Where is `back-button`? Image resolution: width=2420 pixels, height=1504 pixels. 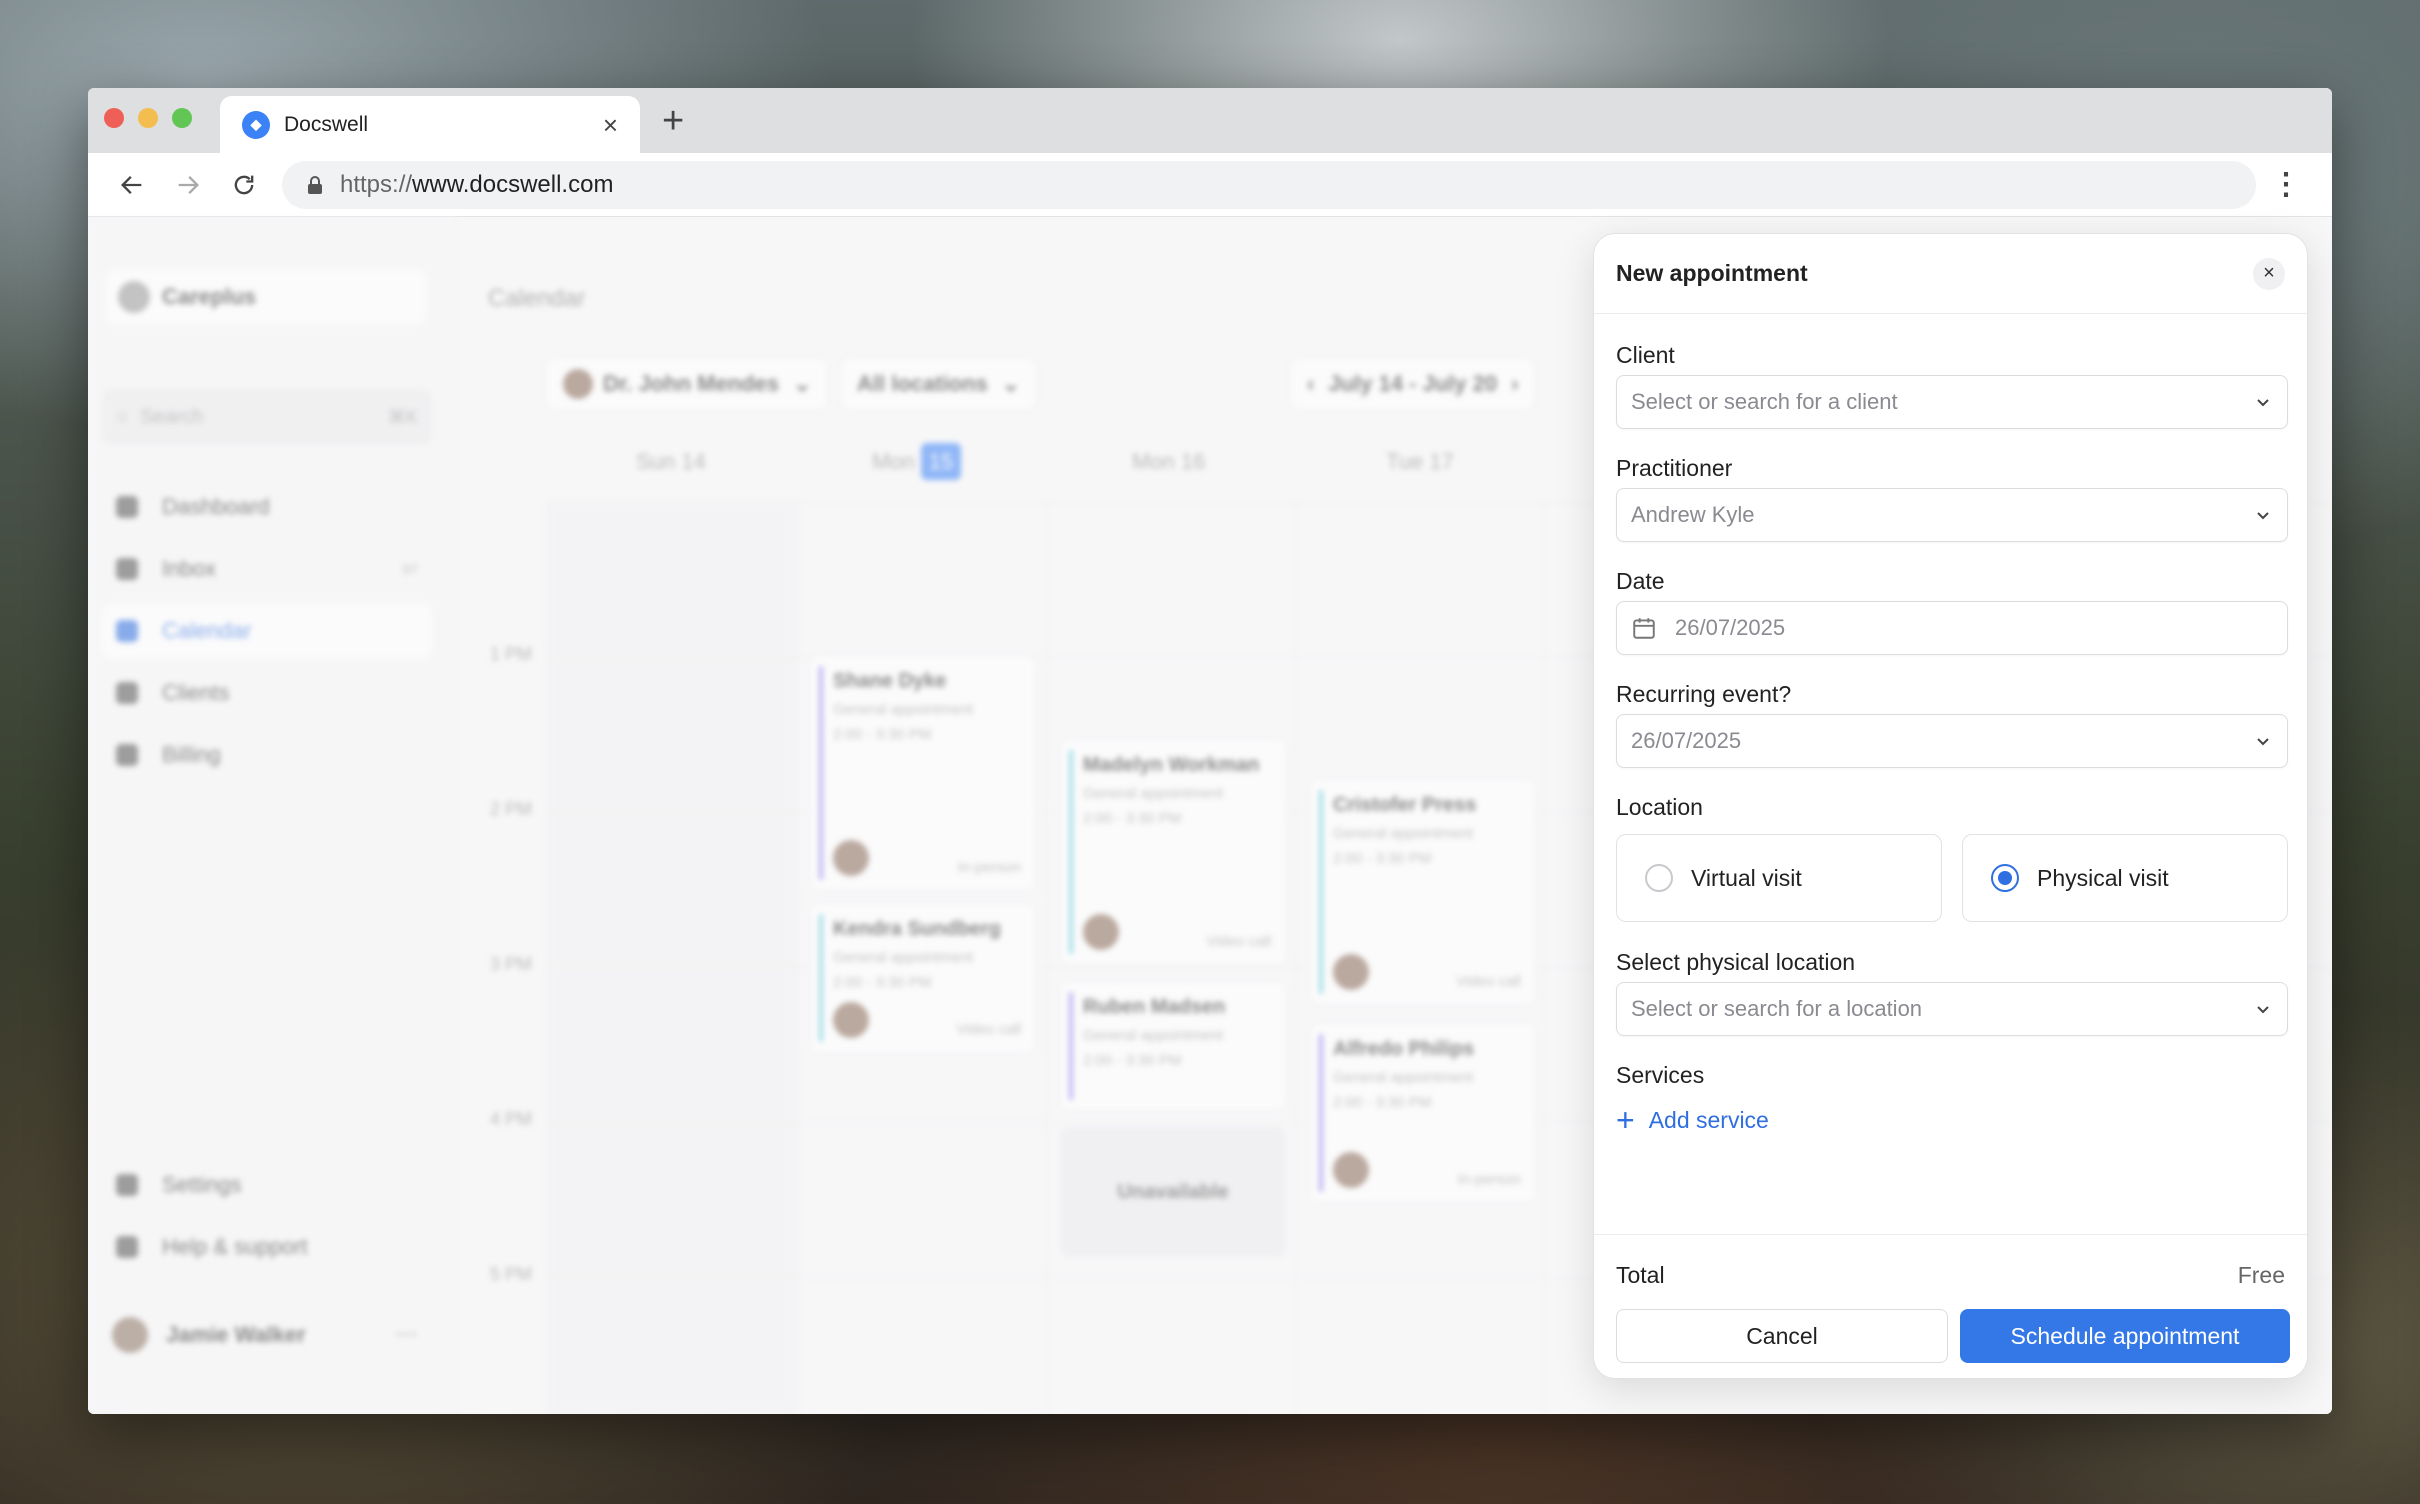
back-button is located at coordinates (132, 185).